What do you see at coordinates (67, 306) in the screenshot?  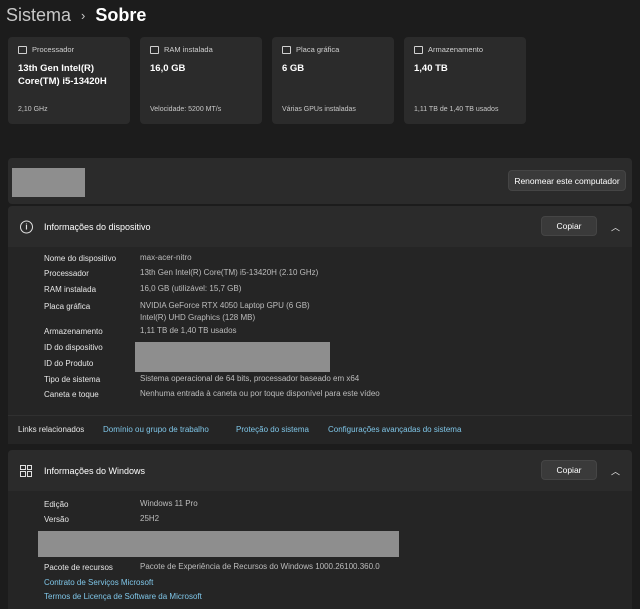 I see `row-label: Placa gráfica` at bounding box center [67, 306].